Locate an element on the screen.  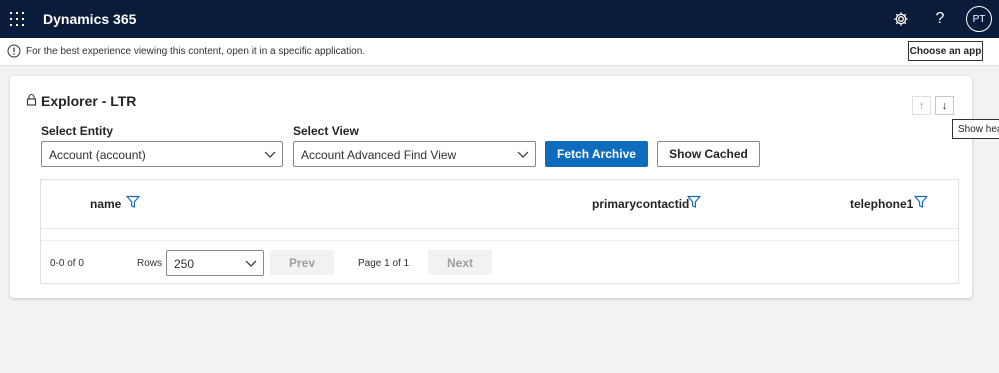
prev-button: Prev is located at coordinates (302, 262).